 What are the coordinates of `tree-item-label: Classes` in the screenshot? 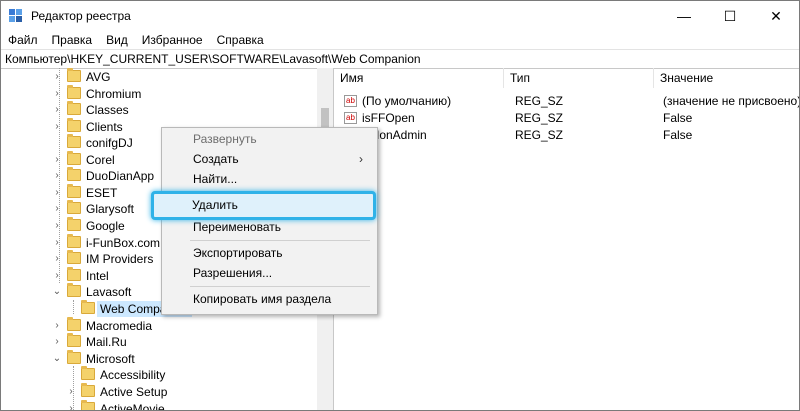 It's located at (107, 110).